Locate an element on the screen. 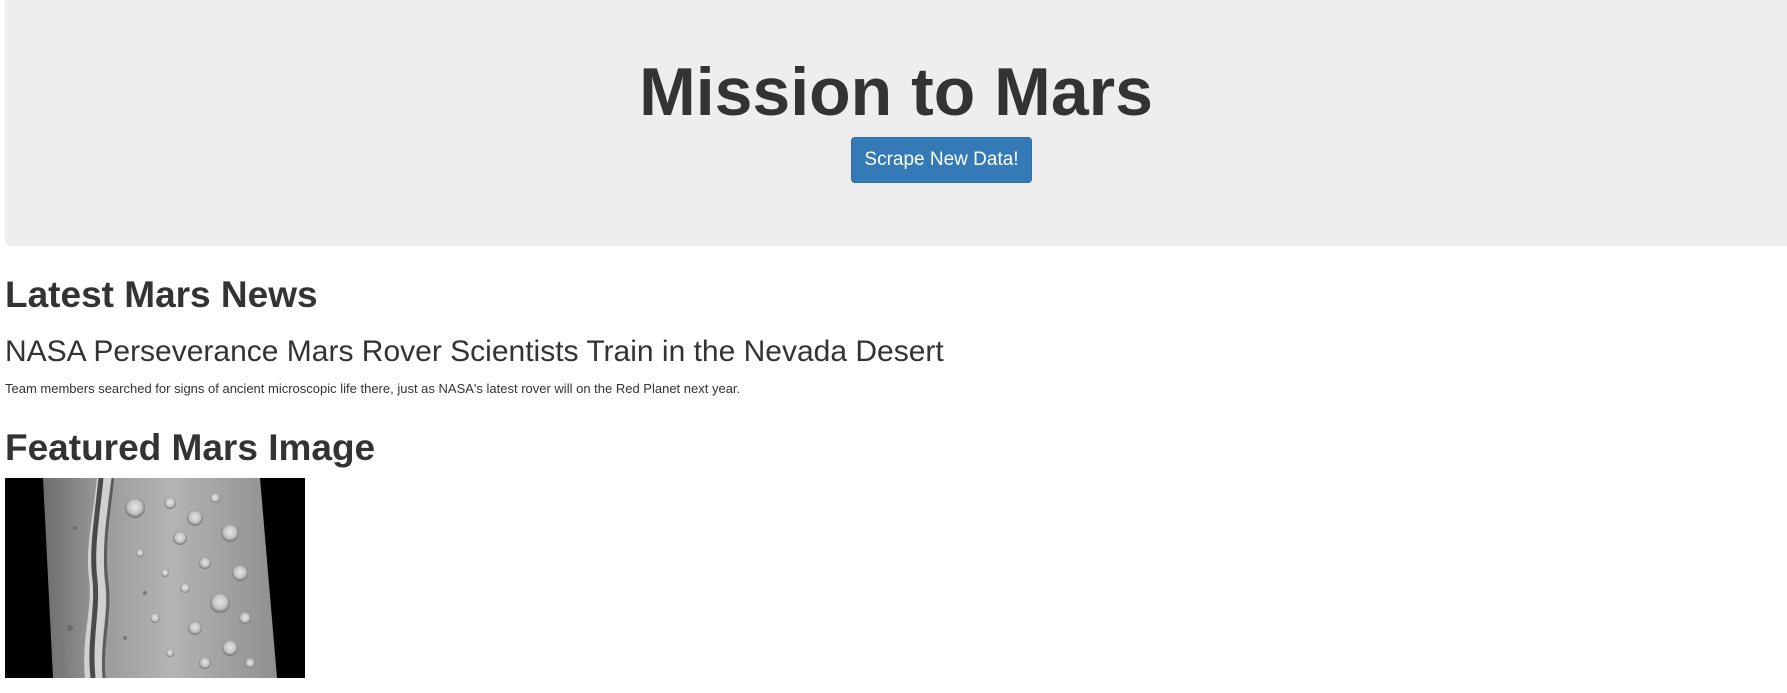 Image resolution: width=1787 pixels, height=693 pixels. scrape-new-data-button: Scrape New Data! is located at coordinates (941, 160).